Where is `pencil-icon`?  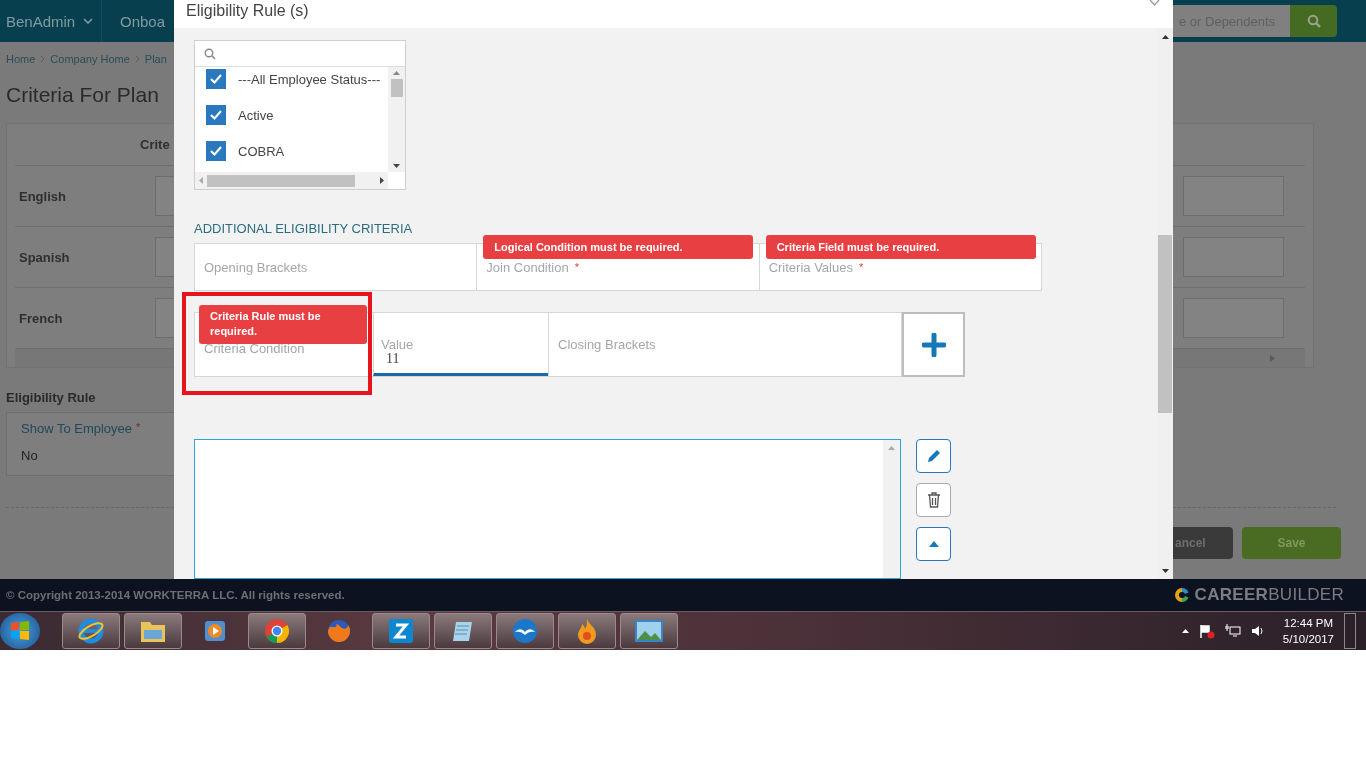 pencil-icon is located at coordinates (933, 456).